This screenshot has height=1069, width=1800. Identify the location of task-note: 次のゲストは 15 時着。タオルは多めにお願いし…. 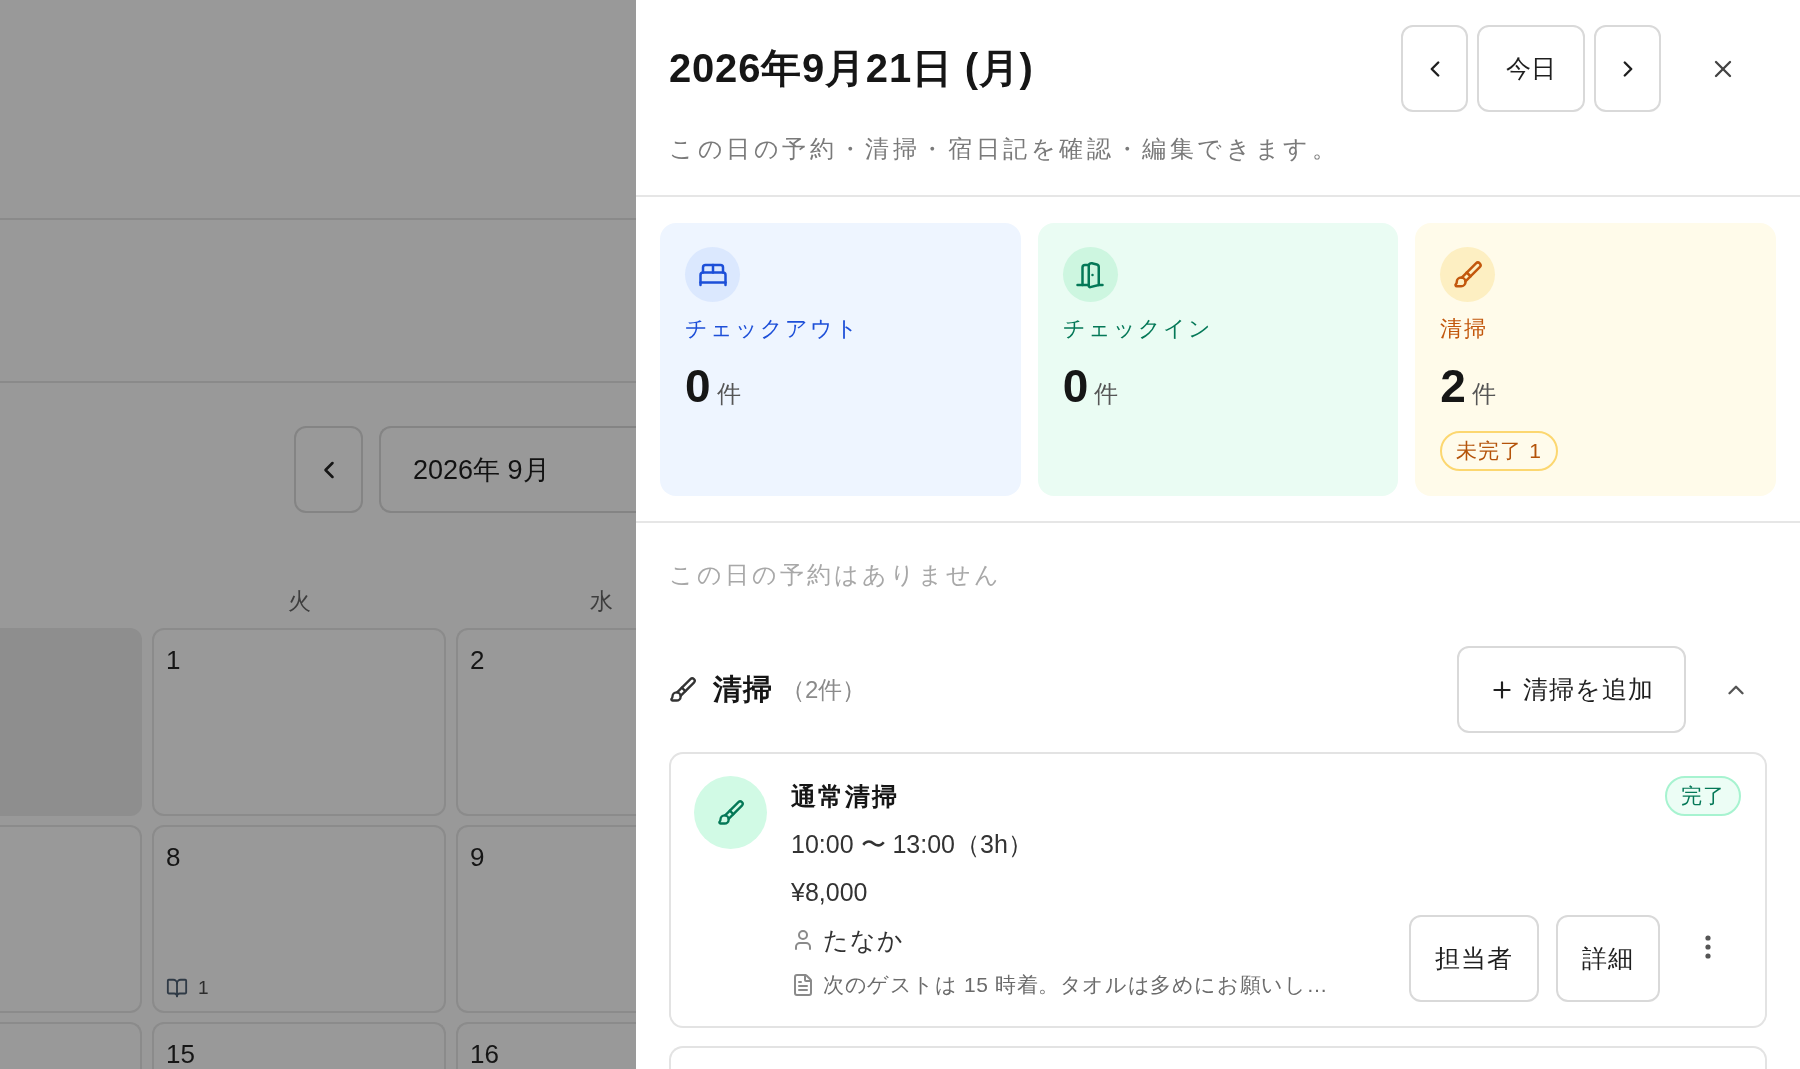
(1076, 985).